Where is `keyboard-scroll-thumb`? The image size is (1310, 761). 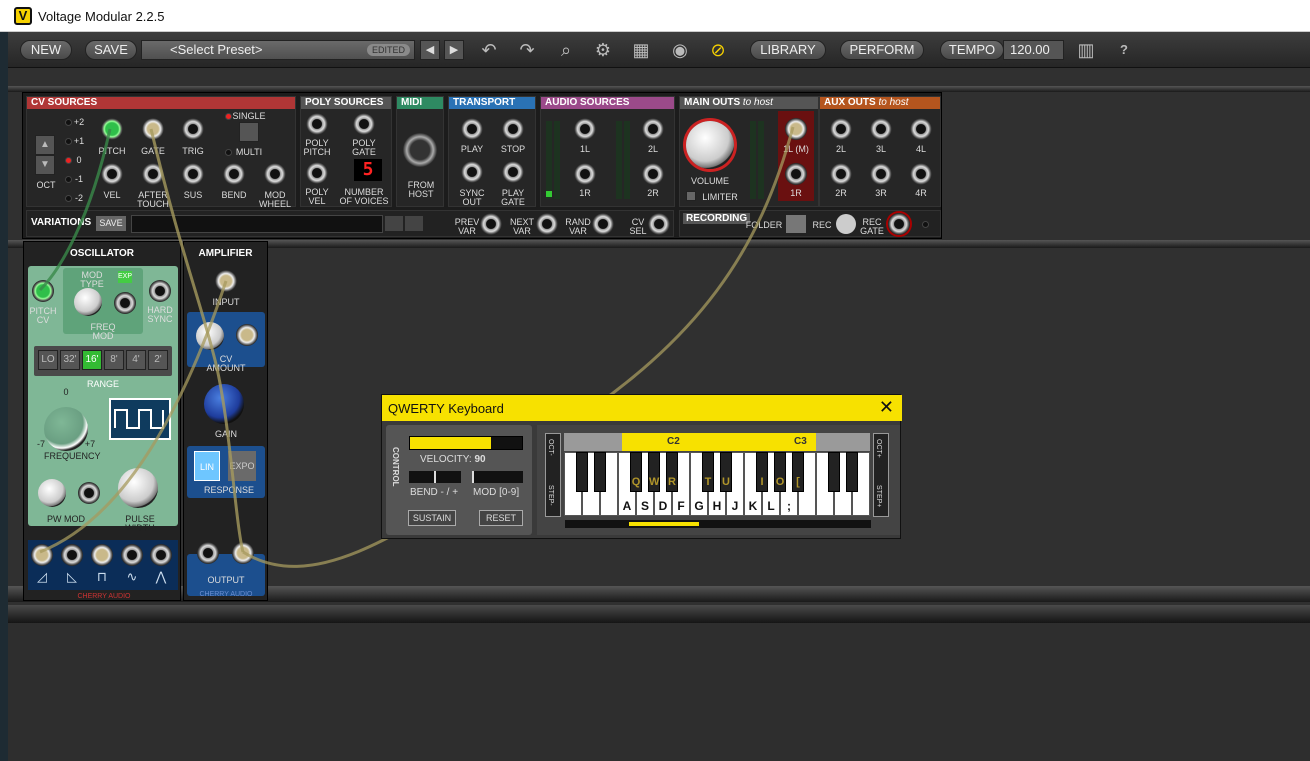 keyboard-scroll-thumb is located at coordinates (664, 524).